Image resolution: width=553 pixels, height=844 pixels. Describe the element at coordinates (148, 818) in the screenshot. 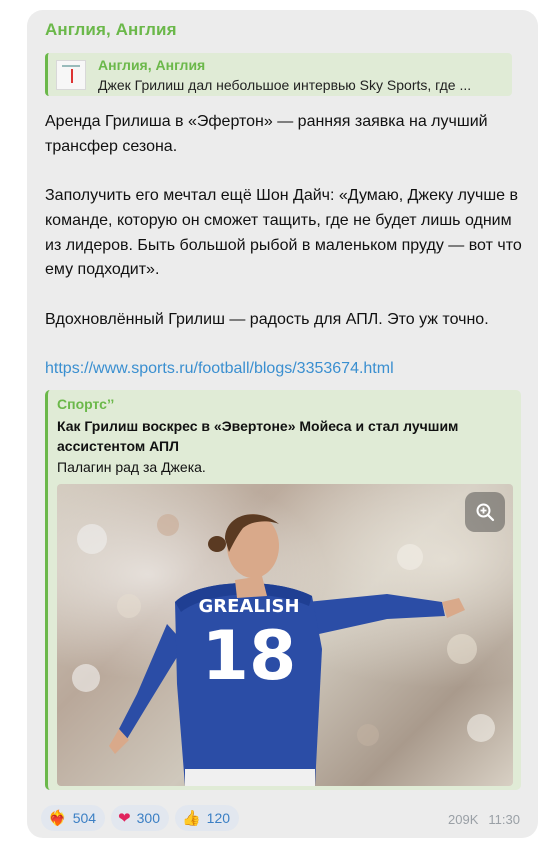

I see `reaction-count: 300` at that location.